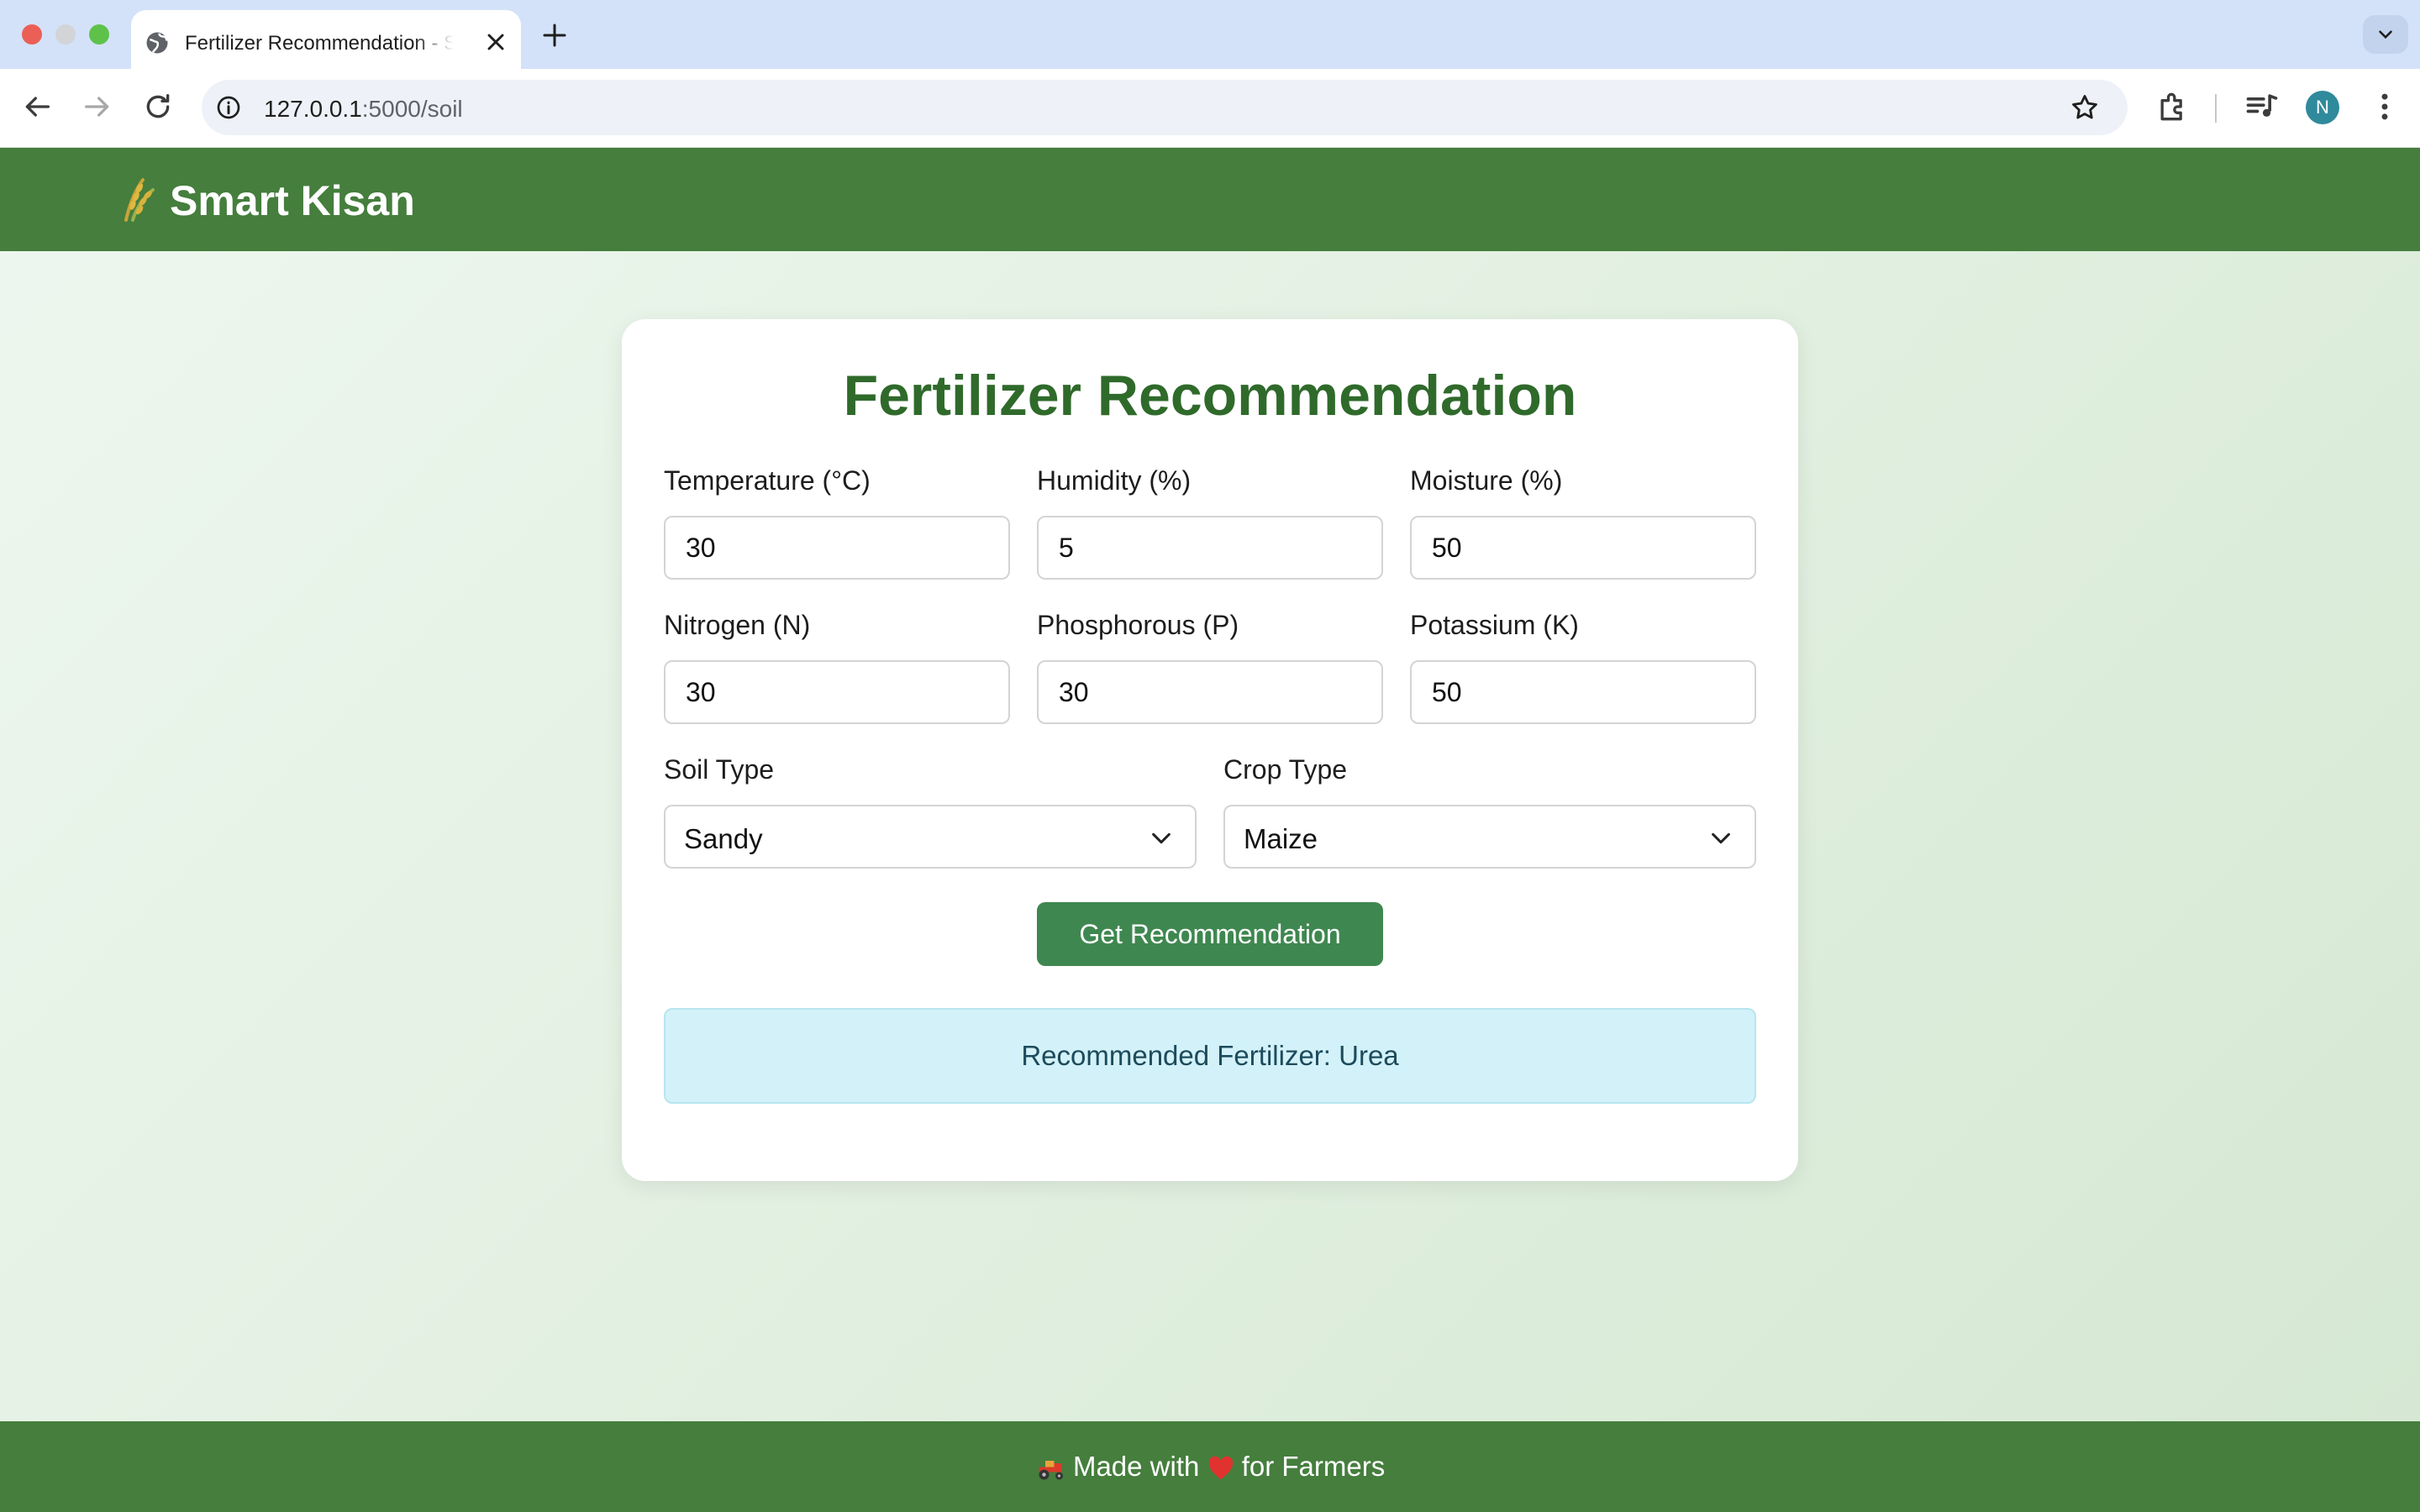  Describe the element at coordinates (158, 106) in the screenshot. I see `reload-icon` at that location.